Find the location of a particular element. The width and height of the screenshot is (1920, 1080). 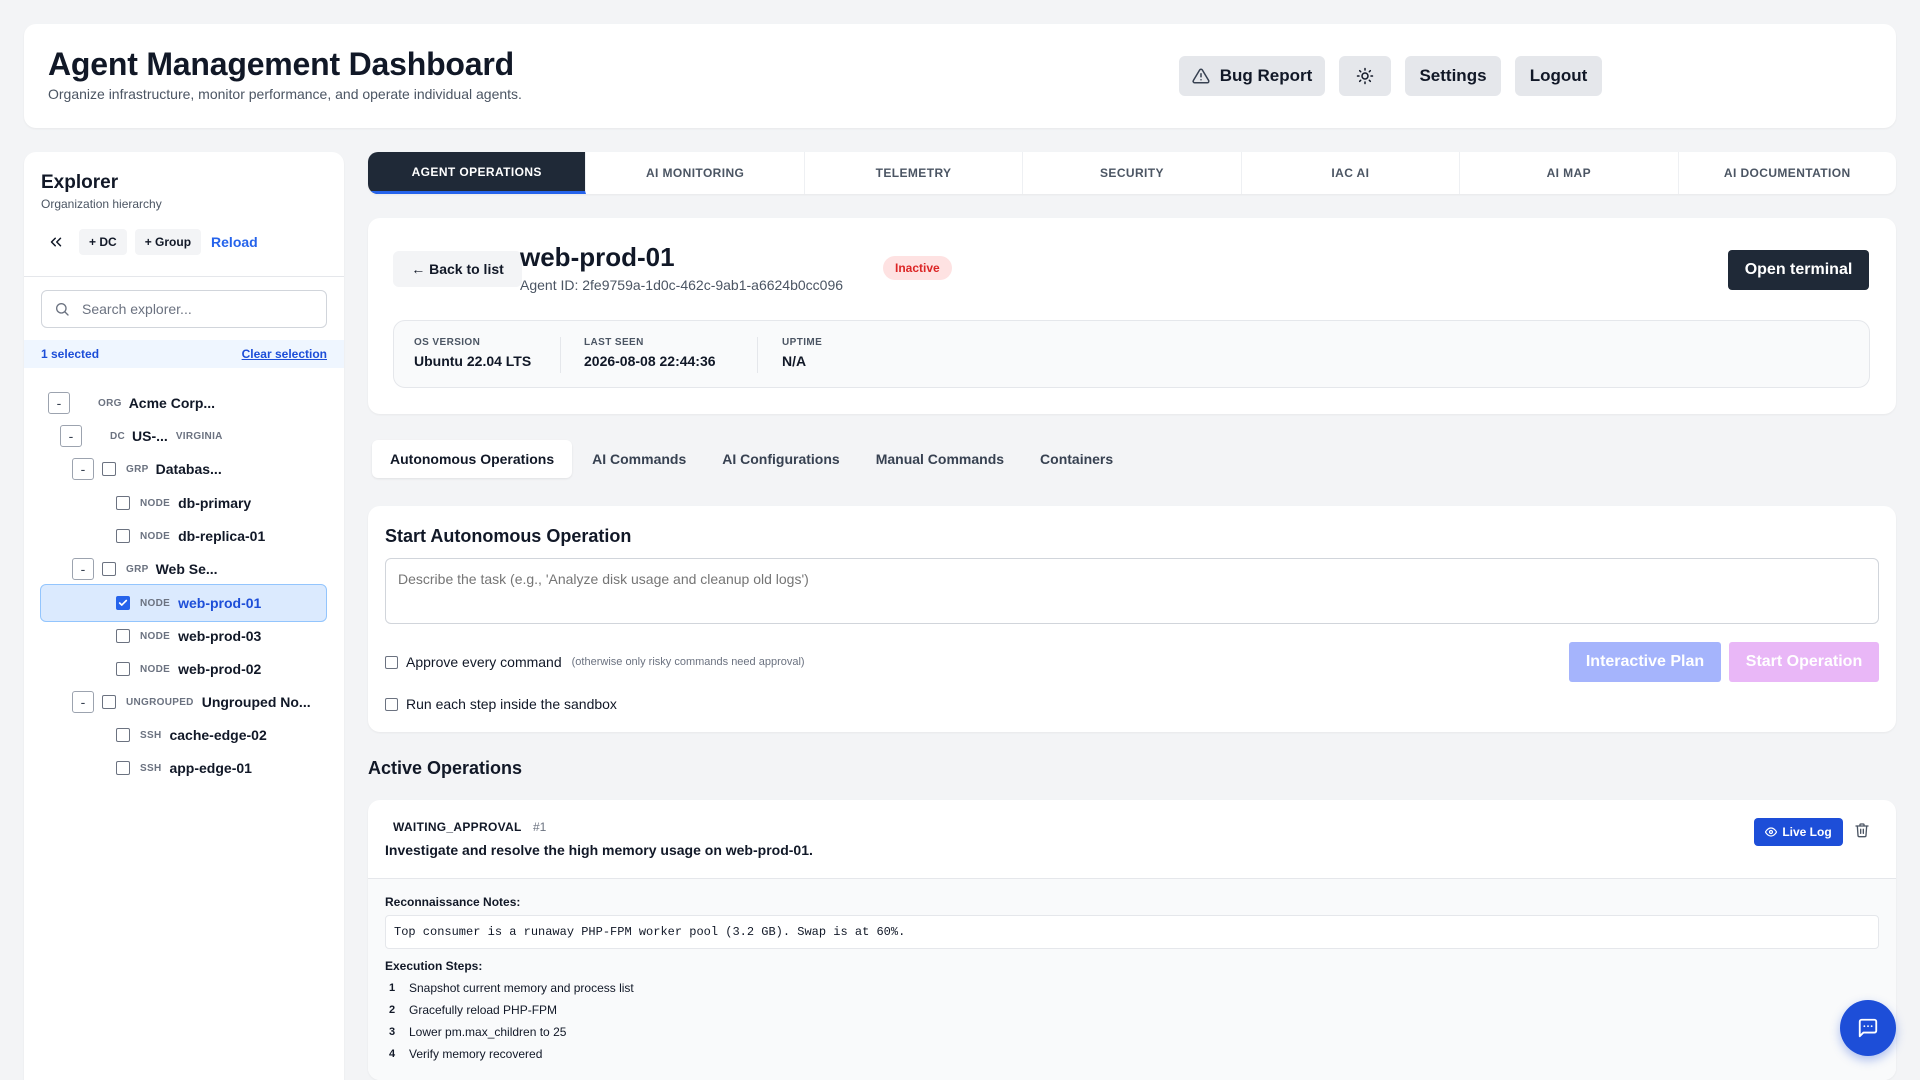

trash-icon is located at coordinates (1864, 832).